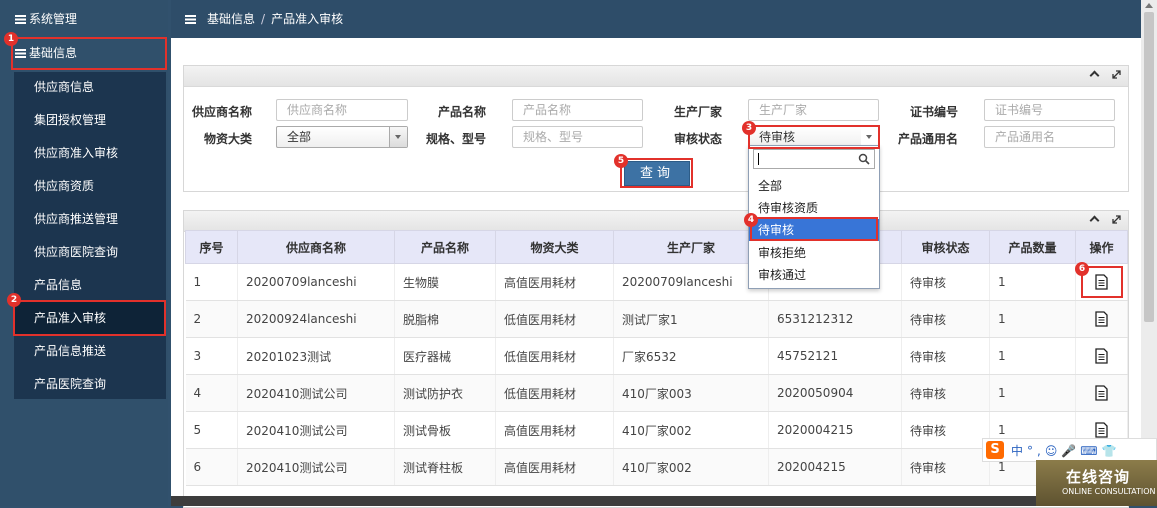 The height and width of the screenshot is (508, 1157). Describe the element at coordinates (1101, 247) in the screenshot. I see `column-header: 操作` at that location.